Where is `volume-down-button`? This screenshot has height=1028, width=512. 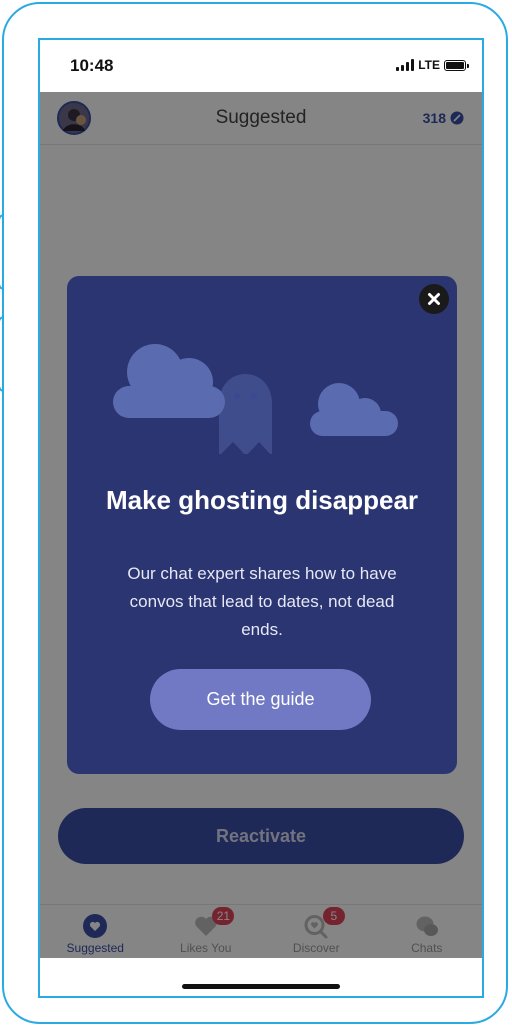
volume-down-button is located at coordinates (2, 354).